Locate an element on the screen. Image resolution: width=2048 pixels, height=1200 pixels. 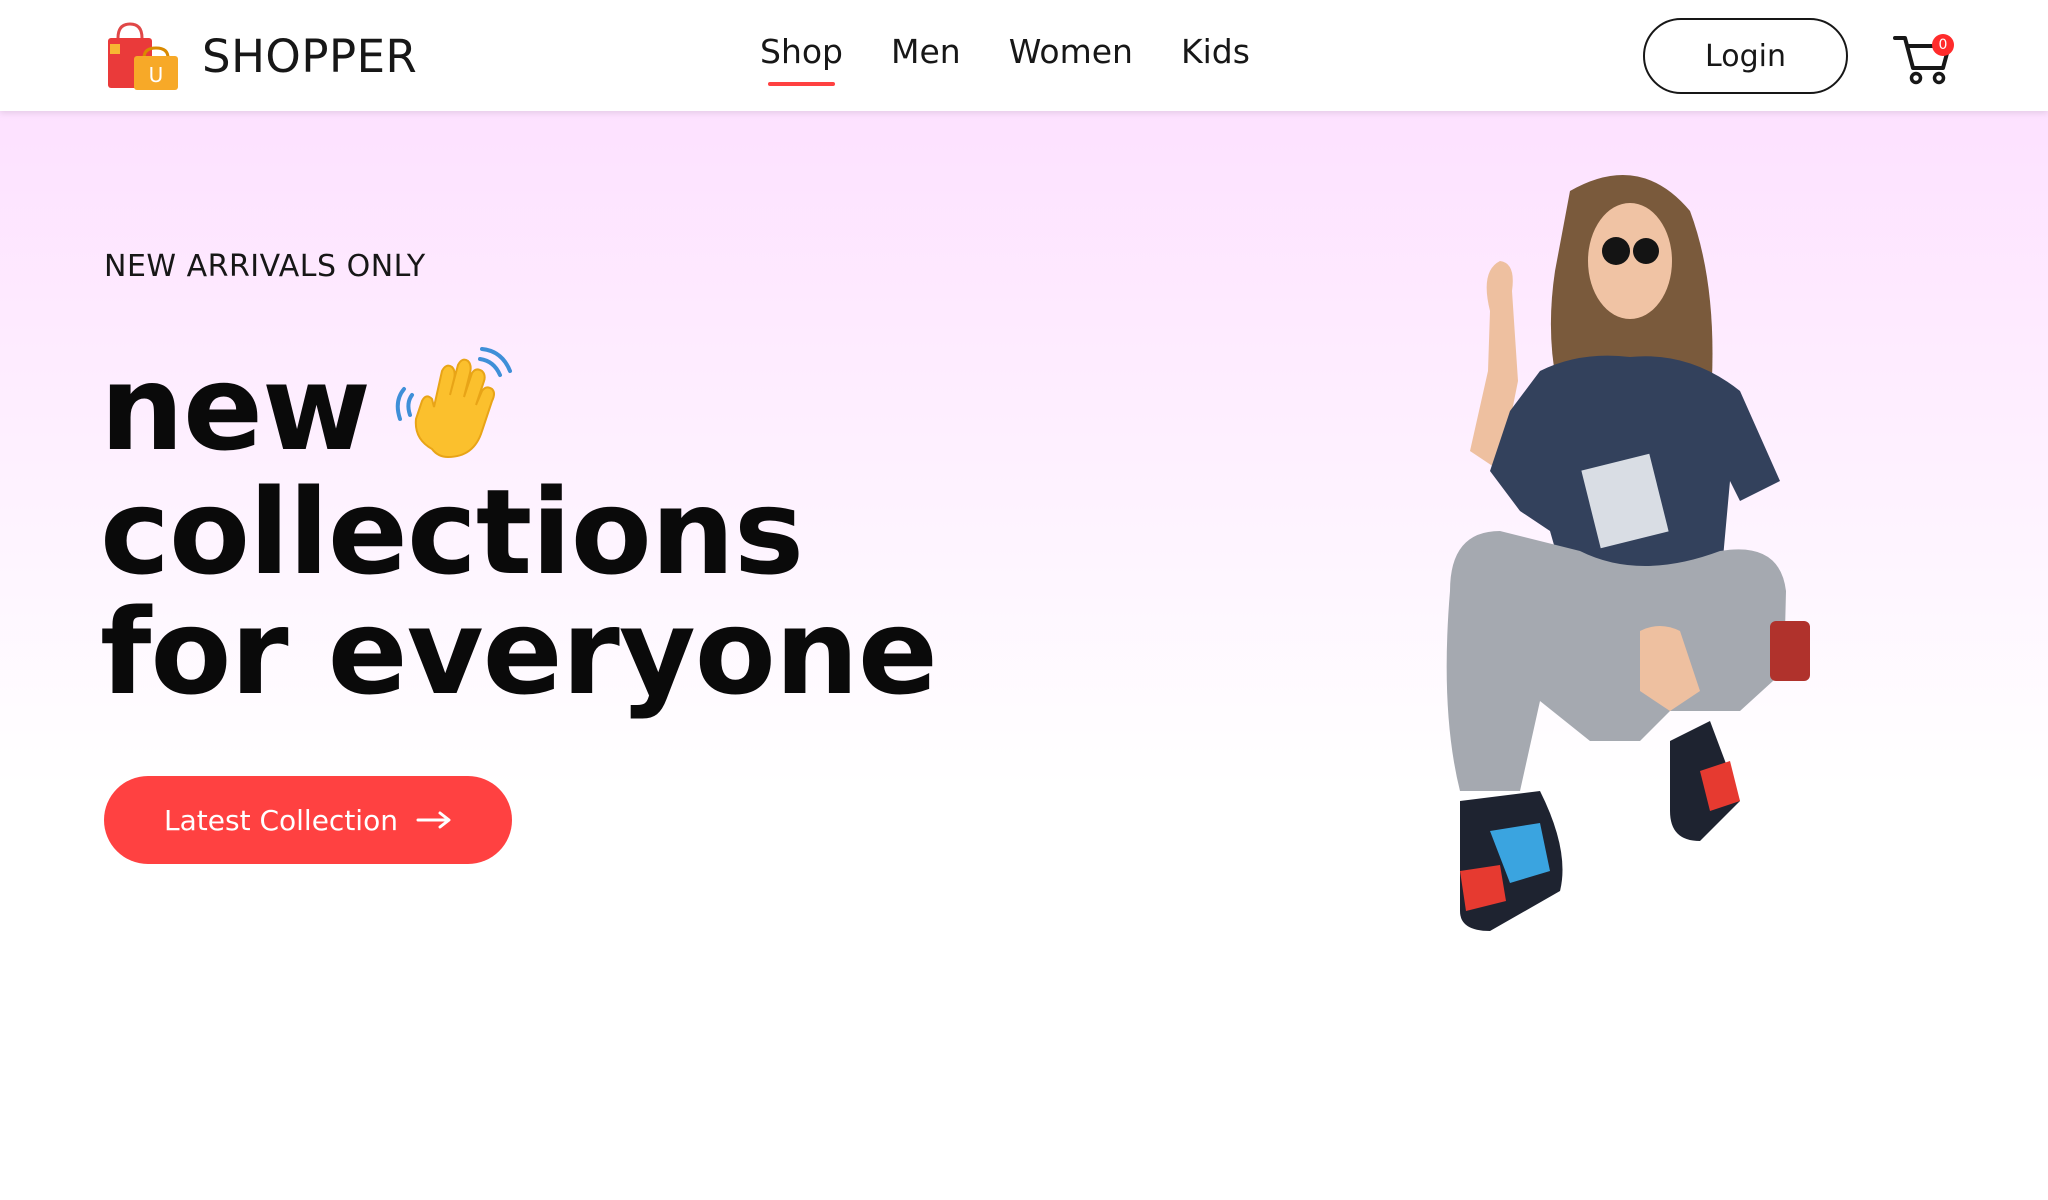
navbar: U SHOPPER Shop Men Women Kids Login 0 is located at coordinates (1024, 55).